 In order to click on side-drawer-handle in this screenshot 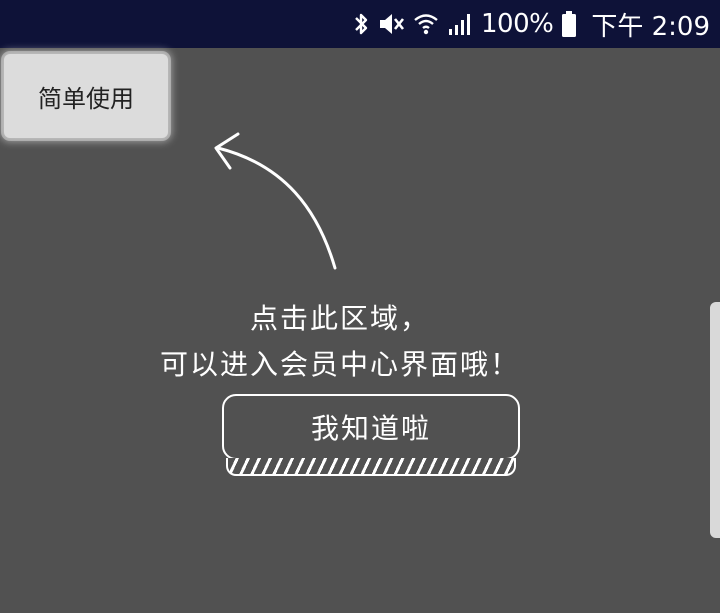, I will do `click(715, 420)`.